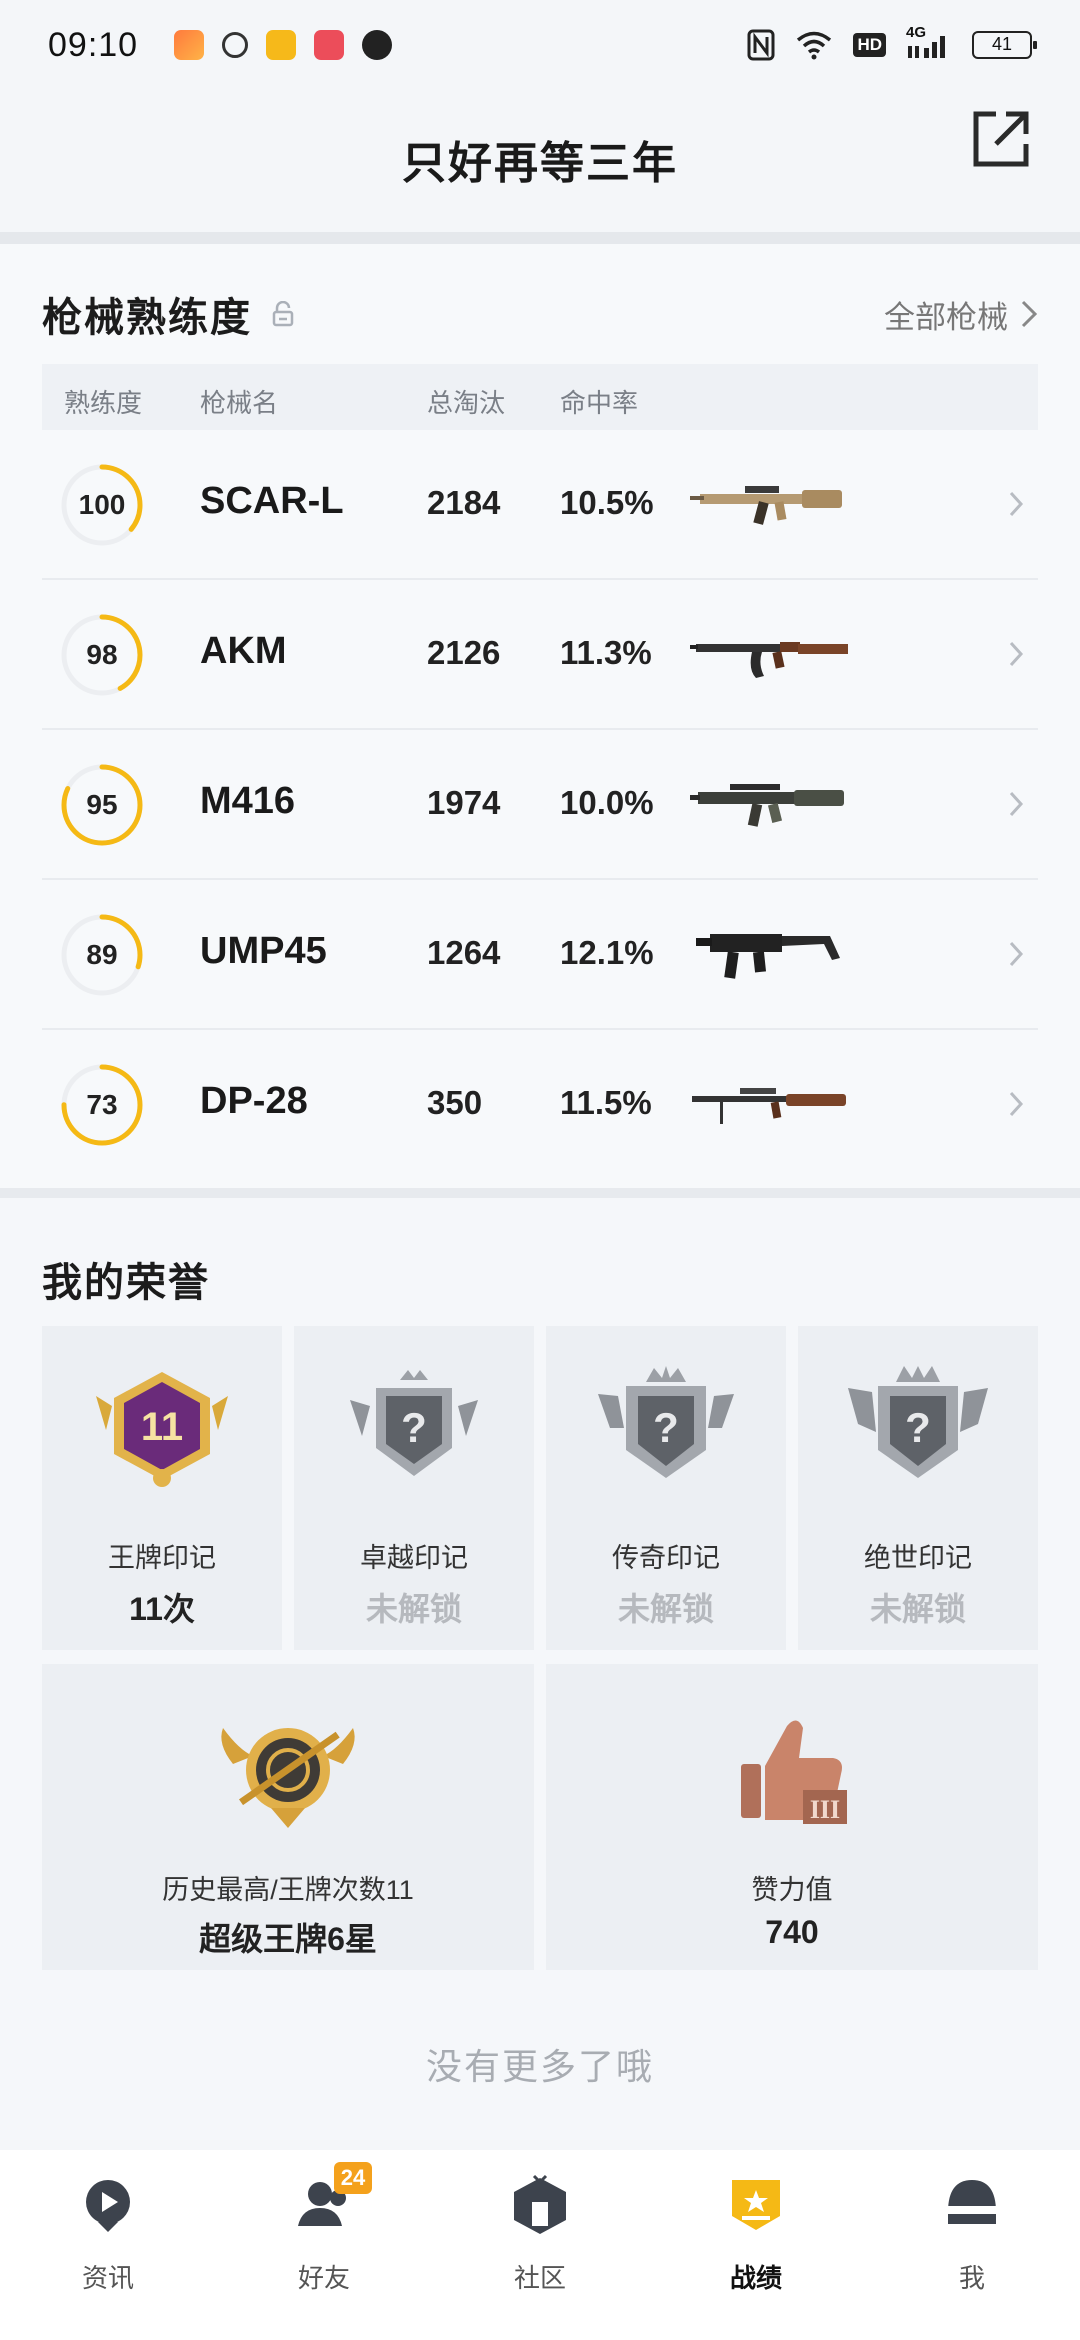 The width and height of the screenshot is (1080, 2340). I want to click on proficiency-value: 100, so click(102, 504).